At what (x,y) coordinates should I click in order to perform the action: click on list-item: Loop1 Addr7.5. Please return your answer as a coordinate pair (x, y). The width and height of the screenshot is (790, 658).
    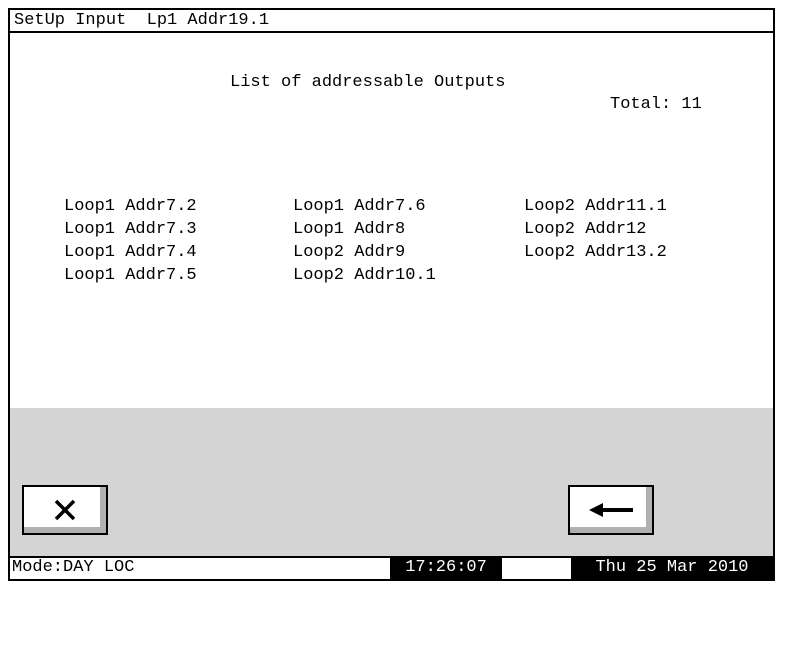
    Looking at the image, I should click on (130, 275).